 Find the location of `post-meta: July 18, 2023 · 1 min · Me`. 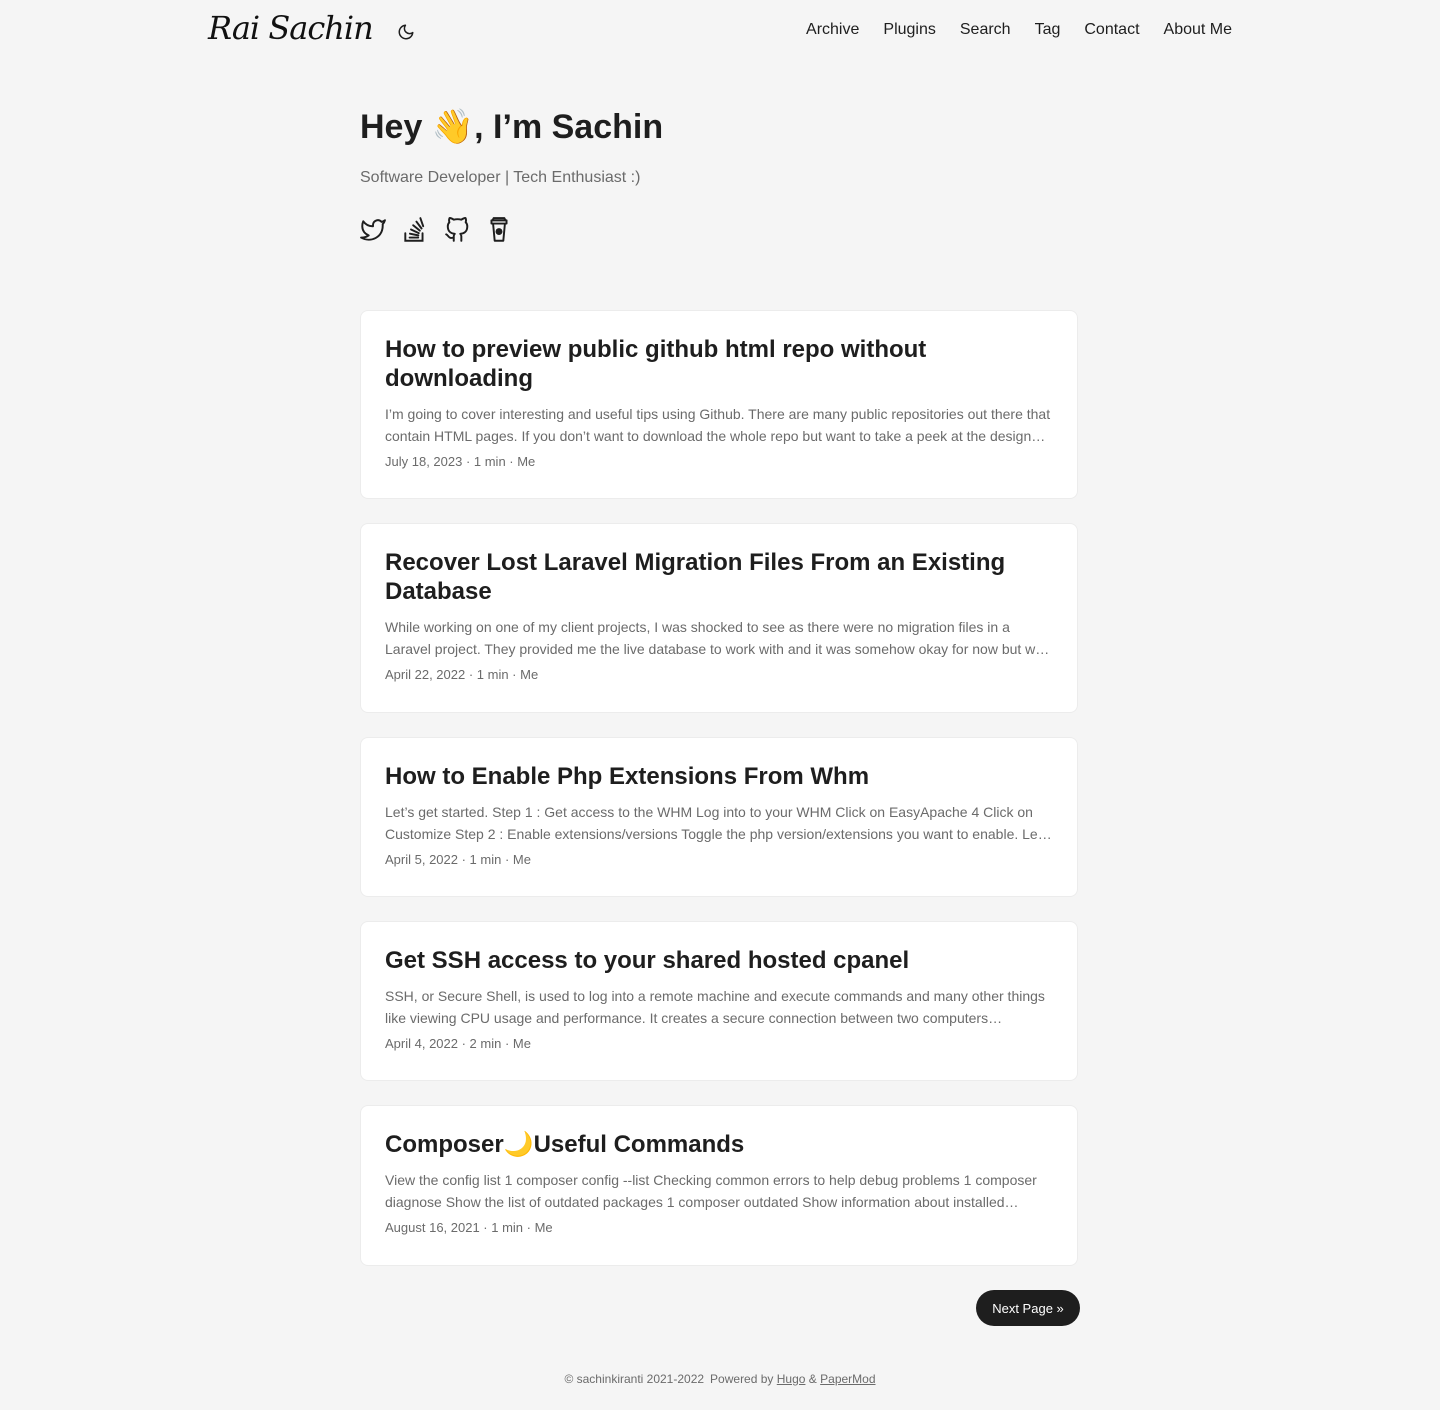

post-meta: July 18, 2023 · 1 min · Me is located at coordinates (460, 461).